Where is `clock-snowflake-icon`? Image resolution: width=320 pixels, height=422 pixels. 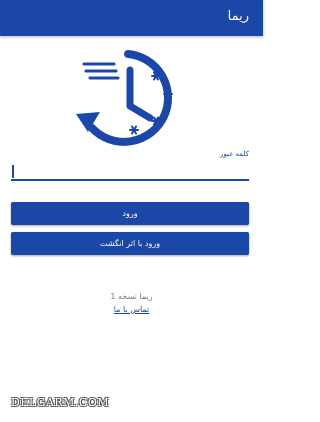 clock-snowflake-icon is located at coordinates (124, 98).